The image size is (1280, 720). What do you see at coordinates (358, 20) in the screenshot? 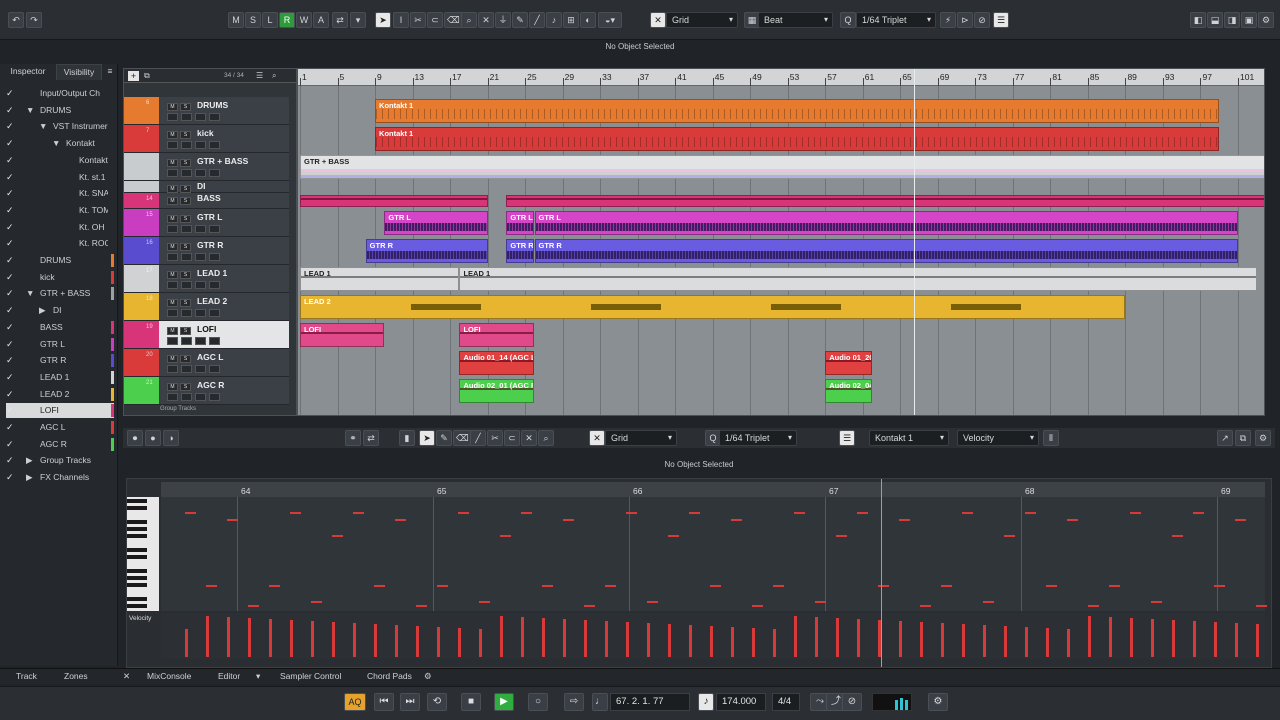
I see `dropdown-icon: ▾` at bounding box center [358, 20].